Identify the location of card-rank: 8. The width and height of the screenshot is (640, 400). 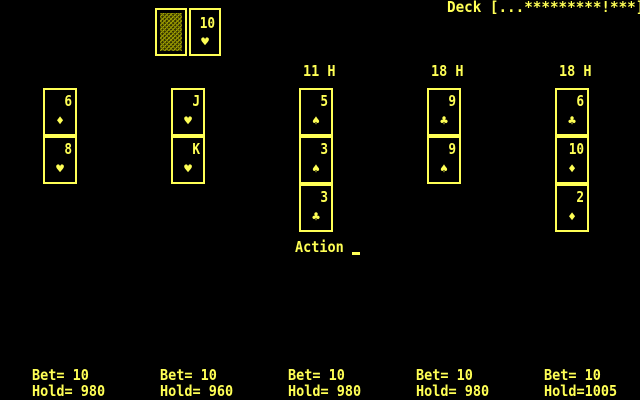
(68, 149).